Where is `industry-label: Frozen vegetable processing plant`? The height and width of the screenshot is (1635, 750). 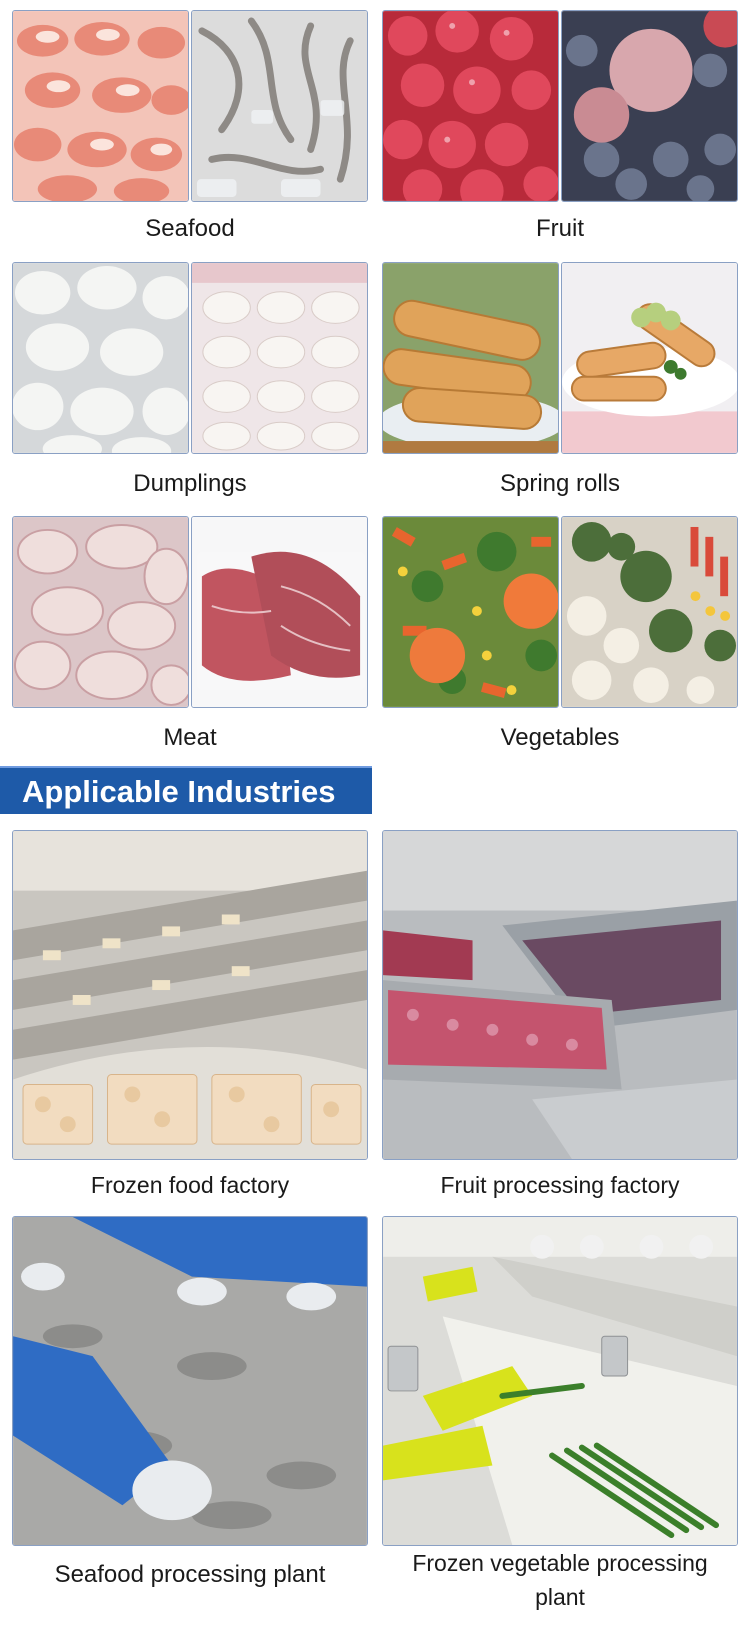 industry-label: Frozen vegetable processing plant is located at coordinates (560, 1580).